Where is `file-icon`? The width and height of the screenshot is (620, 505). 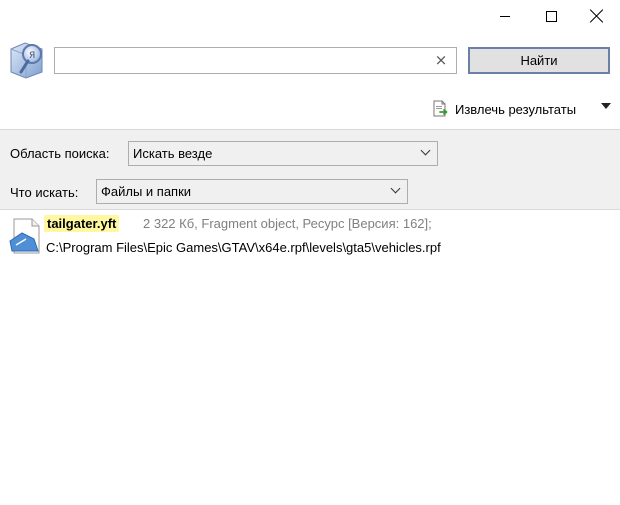
file-icon is located at coordinates (24, 236).